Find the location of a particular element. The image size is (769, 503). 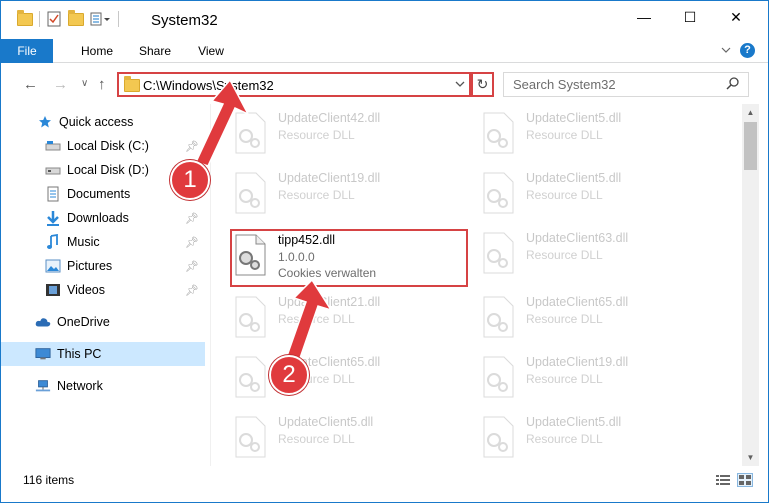

minimize-button: — is located at coordinates (644, 17).